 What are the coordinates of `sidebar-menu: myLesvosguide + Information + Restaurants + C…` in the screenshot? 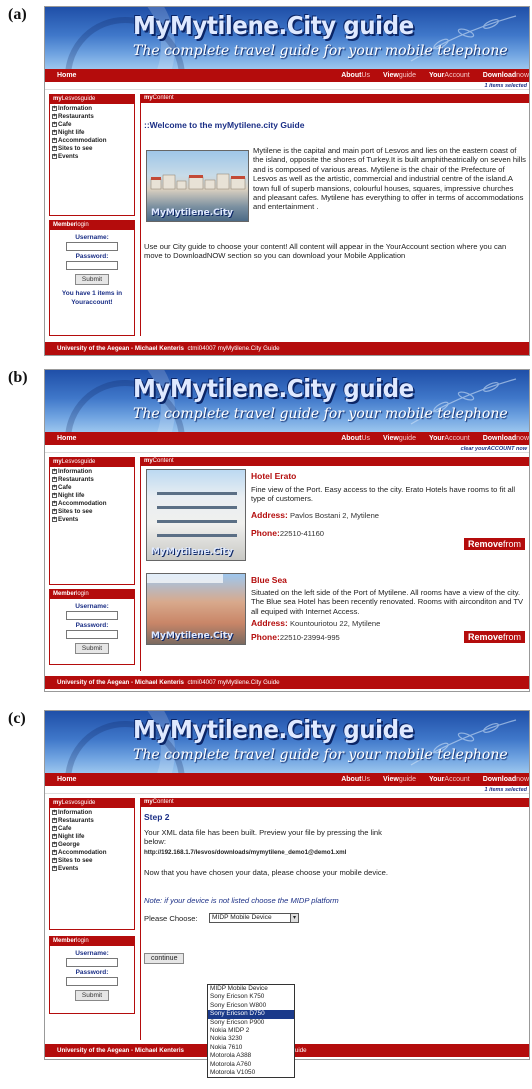 It's located at (92, 864).